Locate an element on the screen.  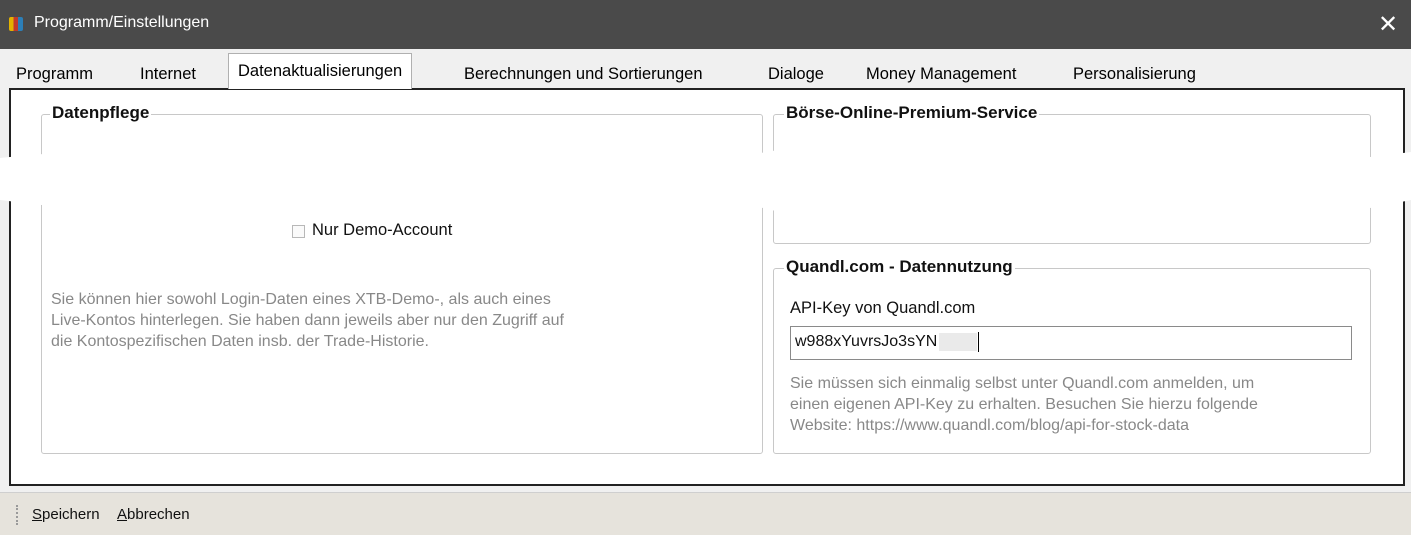
tab-personalisierung: Personalisierung is located at coordinates (1134, 75).